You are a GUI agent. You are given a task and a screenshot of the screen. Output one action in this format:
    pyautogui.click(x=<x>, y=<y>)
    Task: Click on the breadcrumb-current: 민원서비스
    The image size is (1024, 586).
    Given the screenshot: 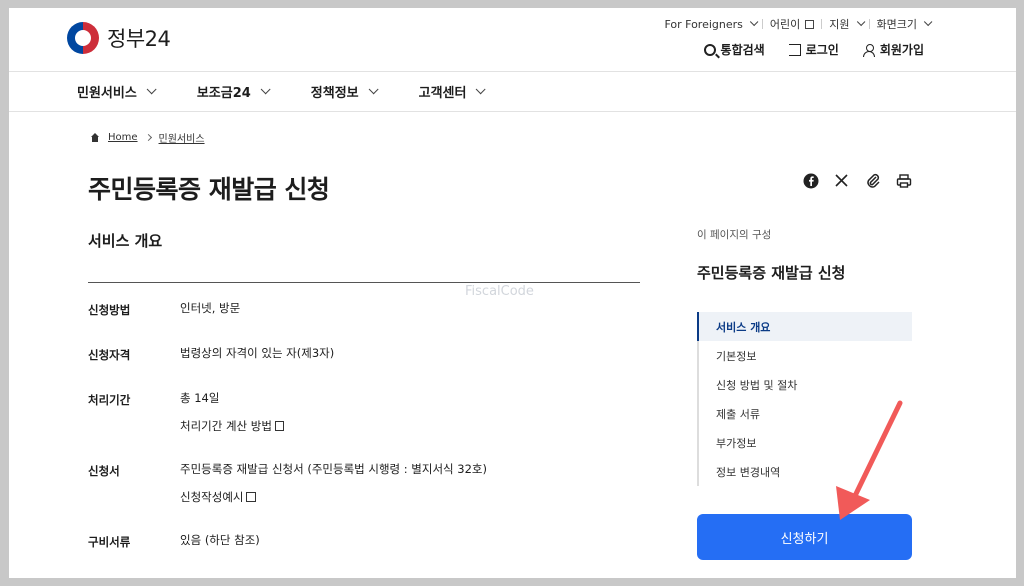 What is the action you would take?
    pyautogui.click(x=182, y=137)
    